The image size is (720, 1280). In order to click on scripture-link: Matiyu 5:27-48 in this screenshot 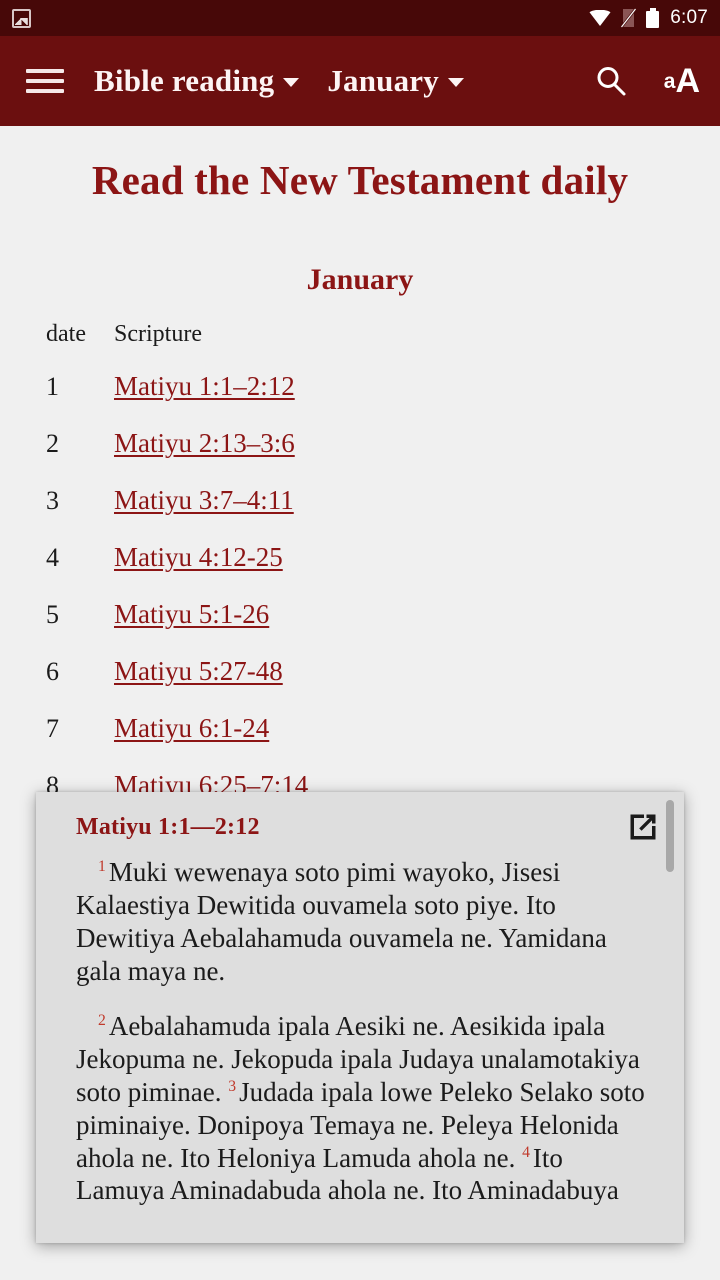, I will do `click(198, 671)`.